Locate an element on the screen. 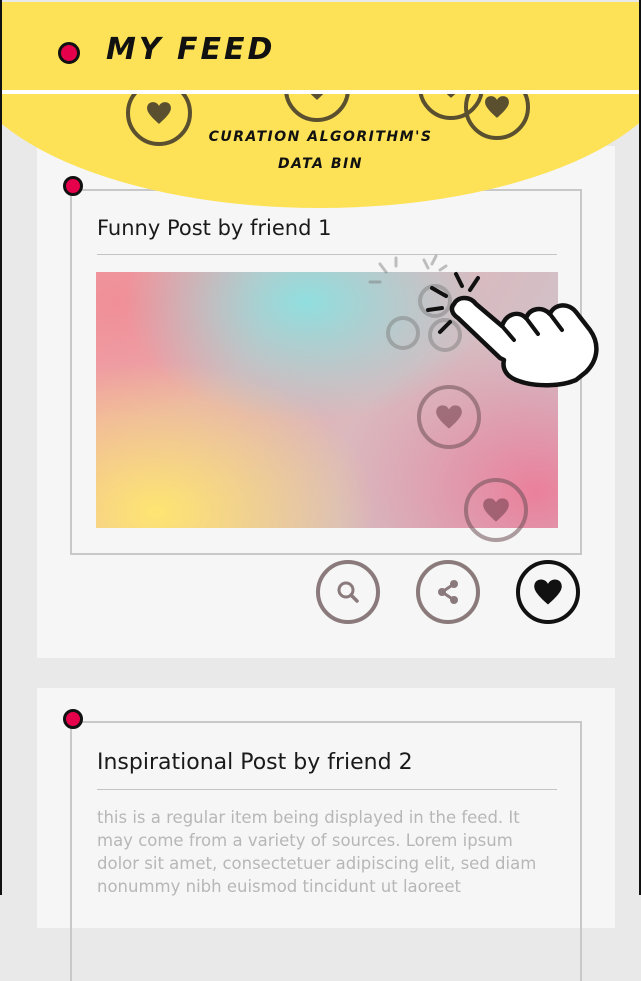  search-button is located at coordinates (348, 592).